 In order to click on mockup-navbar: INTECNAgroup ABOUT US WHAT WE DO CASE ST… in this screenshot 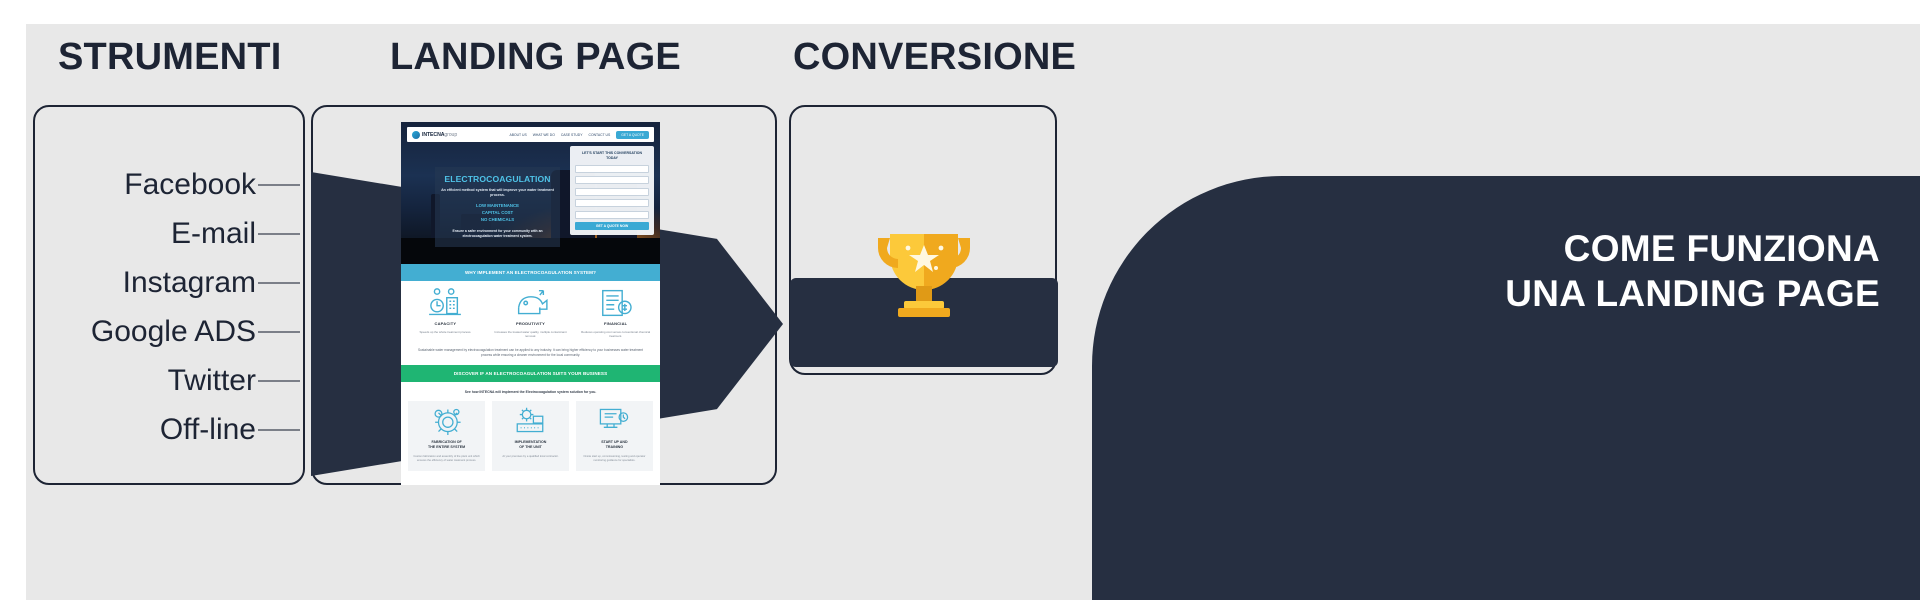, I will do `click(530, 134)`.